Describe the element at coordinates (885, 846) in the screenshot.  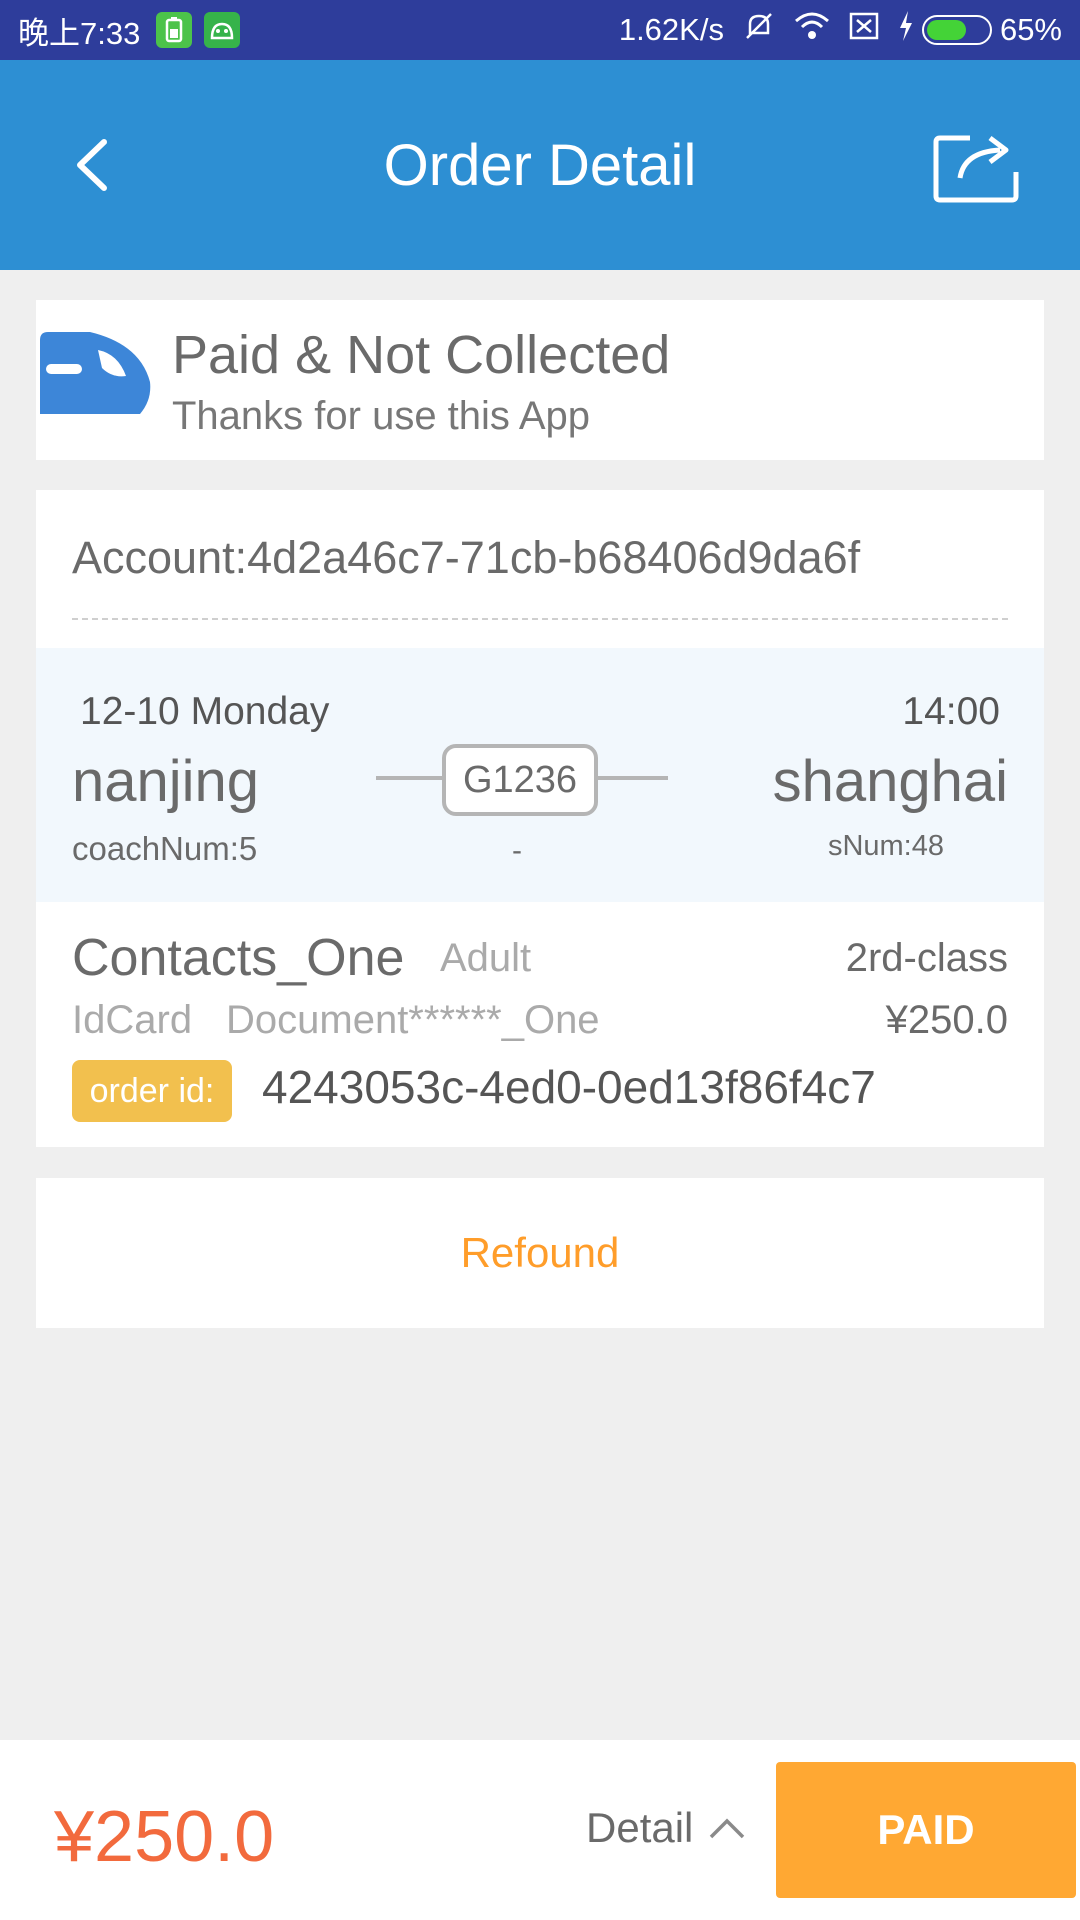
I see `seat-number: sNum:48` at that location.